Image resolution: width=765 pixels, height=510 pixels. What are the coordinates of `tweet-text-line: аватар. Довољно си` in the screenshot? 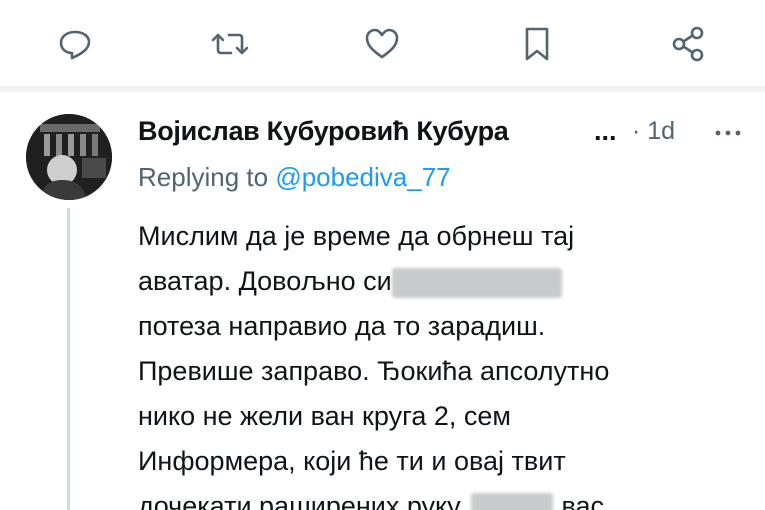 It's located at (448, 281).